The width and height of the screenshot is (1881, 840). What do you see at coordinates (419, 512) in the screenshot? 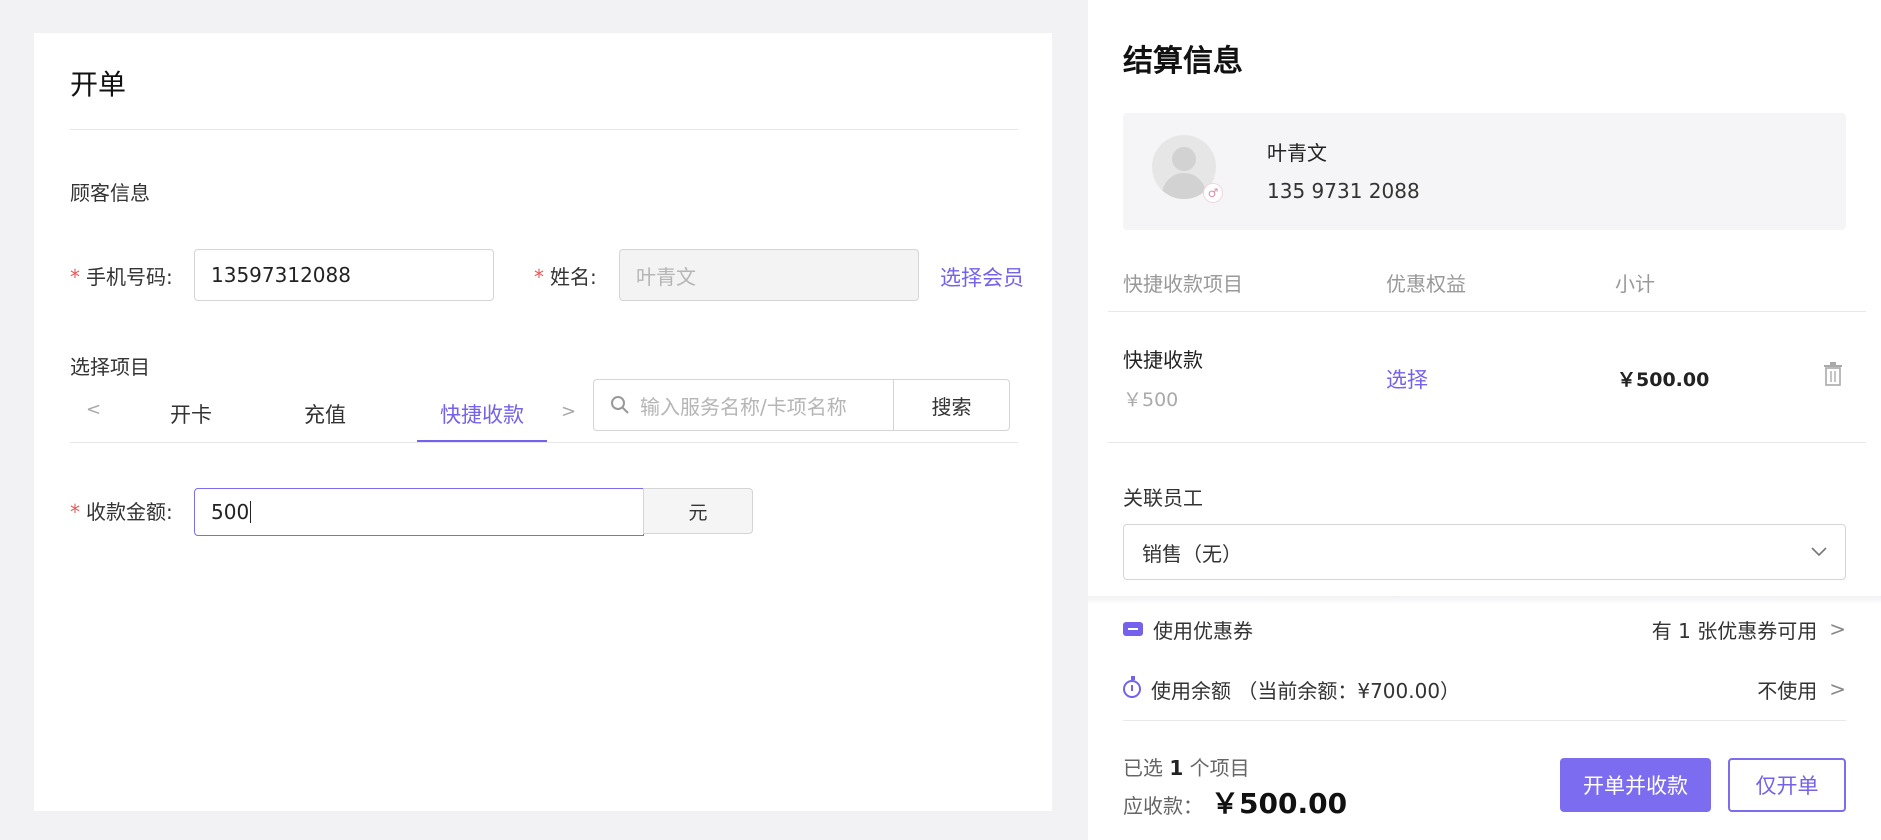
I see `amount-input: 500` at bounding box center [419, 512].